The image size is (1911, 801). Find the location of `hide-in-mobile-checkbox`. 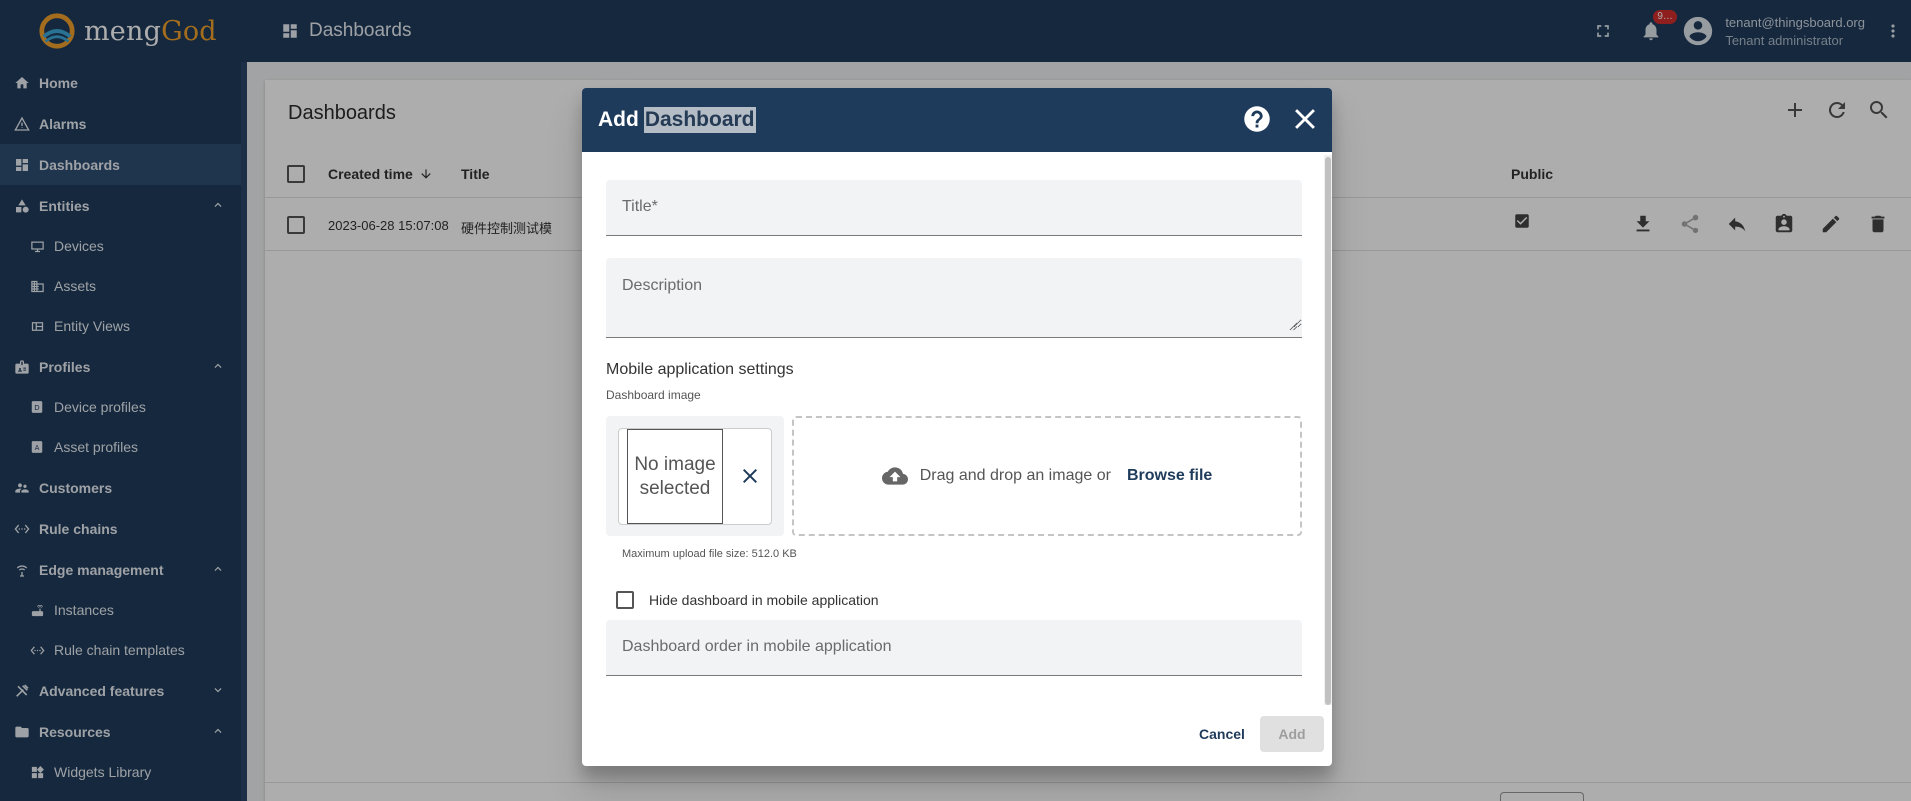

hide-in-mobile-checkbox is located at coordinates (625, 600).